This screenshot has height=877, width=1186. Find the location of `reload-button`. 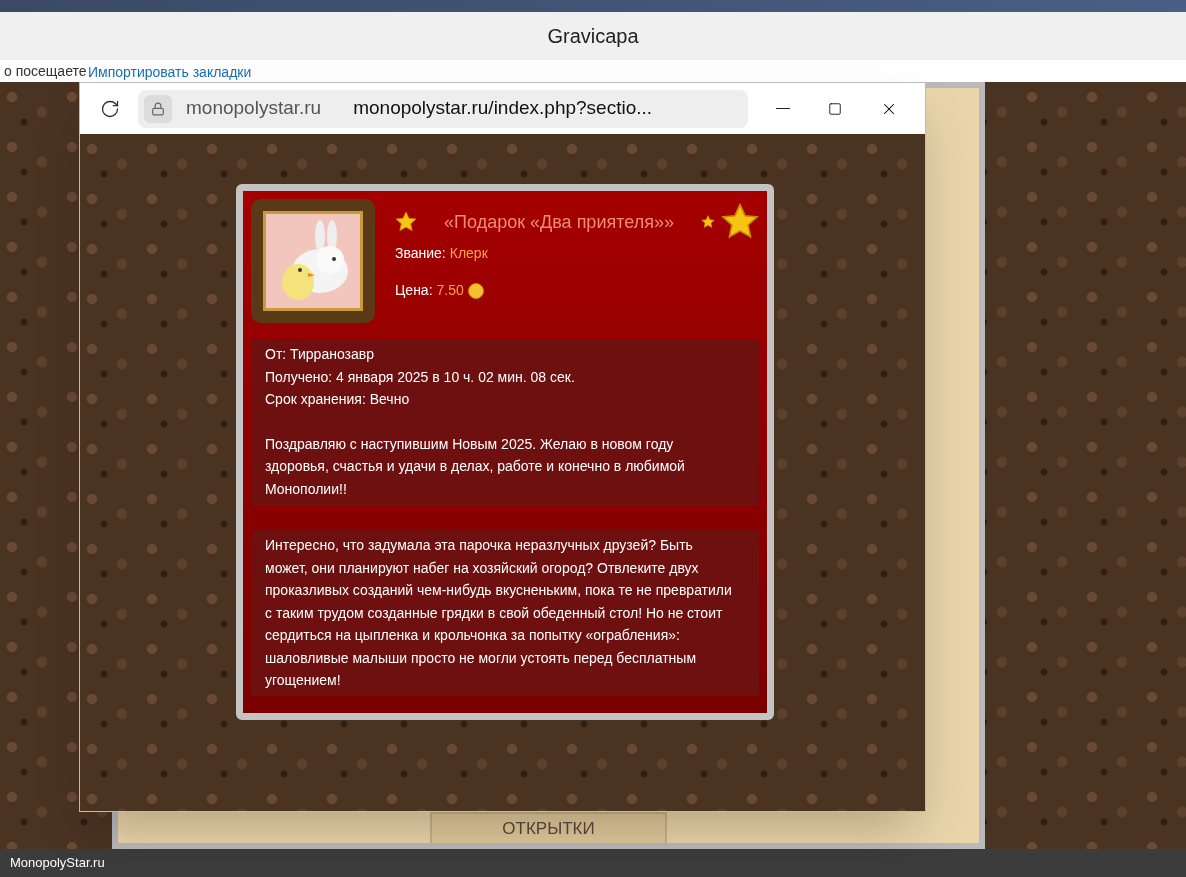

reload-button is located at coordinates (110, 108).